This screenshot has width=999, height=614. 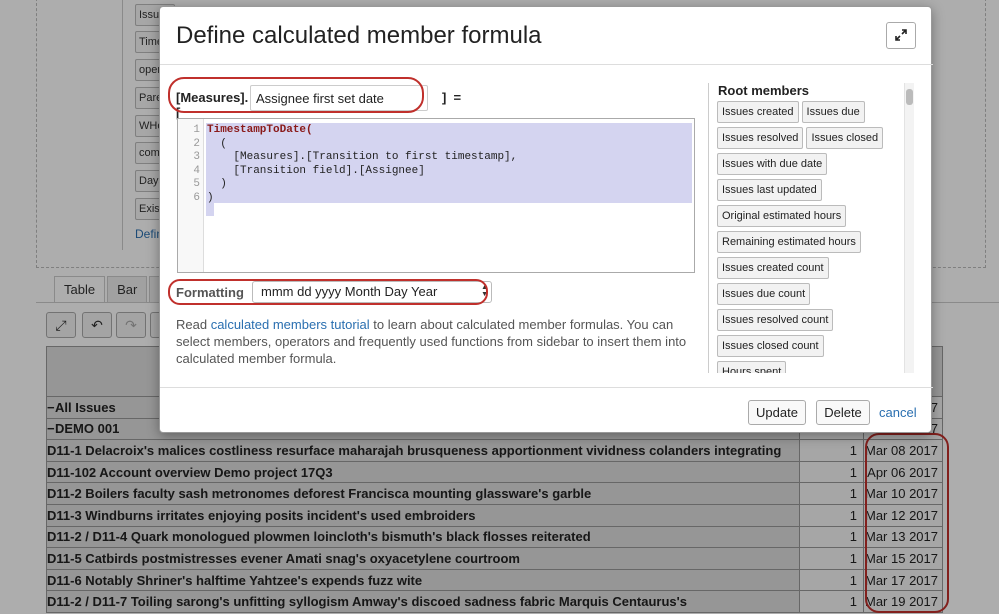 I want to click on maximize-button, so click(x=901, y=35).